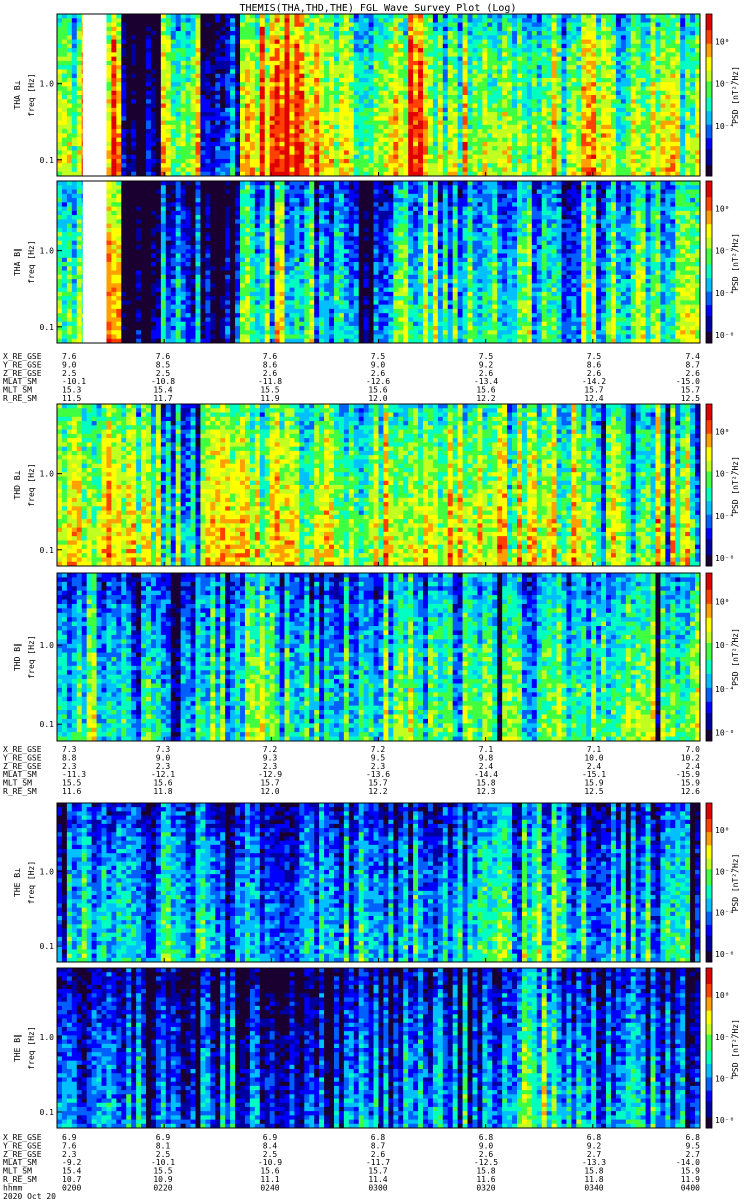 This screenshot has width=750, height=1200. Describe the element at coordinates (17, 262) in the screenshot. I see `panel-label: THA B∥` at that location.